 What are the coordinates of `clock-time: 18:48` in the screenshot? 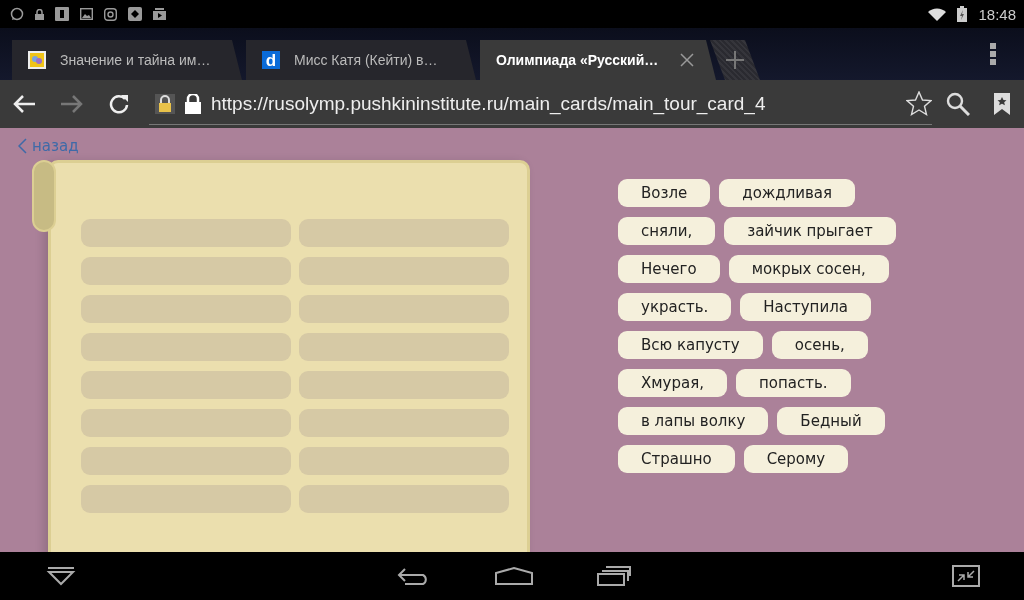 It's located at (997, 14).